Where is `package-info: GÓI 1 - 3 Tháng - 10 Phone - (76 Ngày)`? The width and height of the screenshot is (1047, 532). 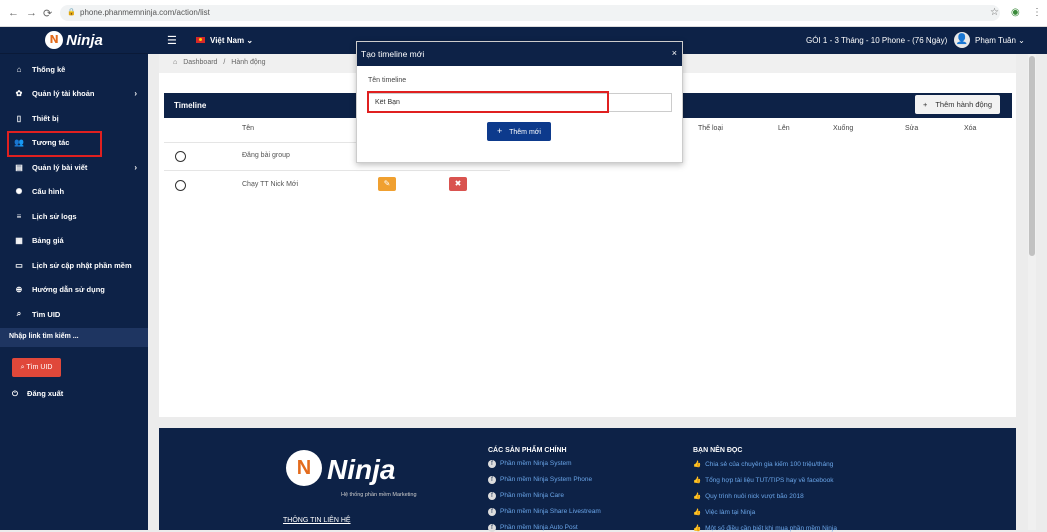 package-info: GÓI 1 - 3 Tháng - 10 Phone - (76 Ngày) is located at coordinates (877, 40).